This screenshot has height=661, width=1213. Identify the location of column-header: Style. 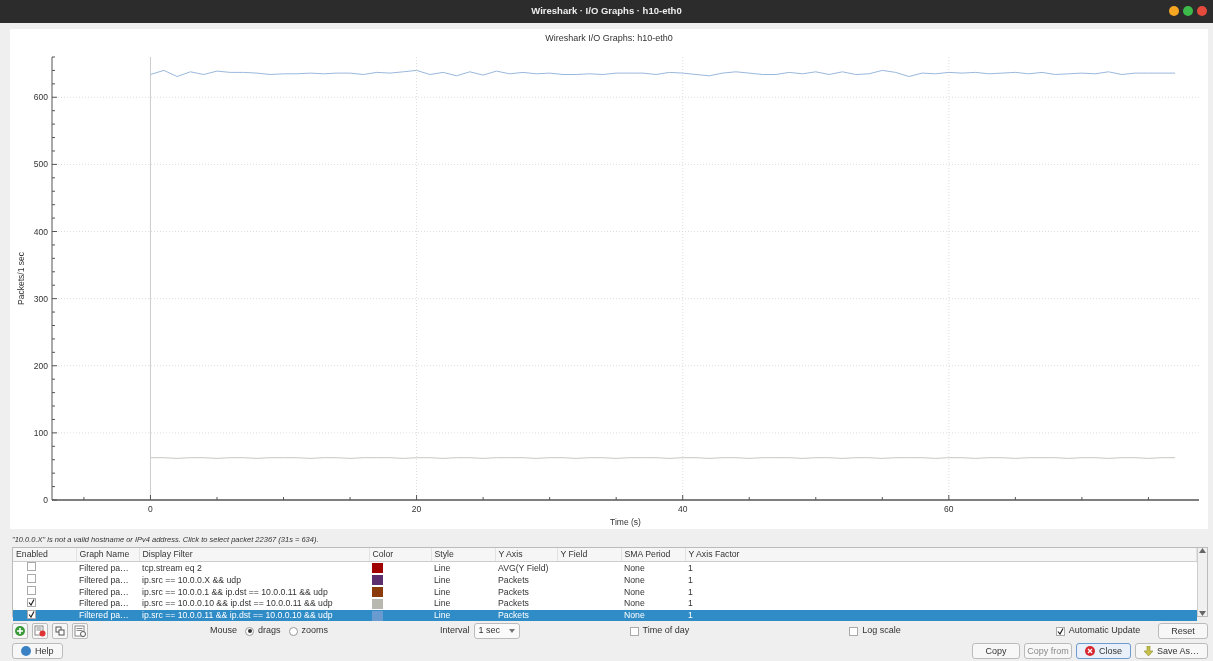
(463, 555).